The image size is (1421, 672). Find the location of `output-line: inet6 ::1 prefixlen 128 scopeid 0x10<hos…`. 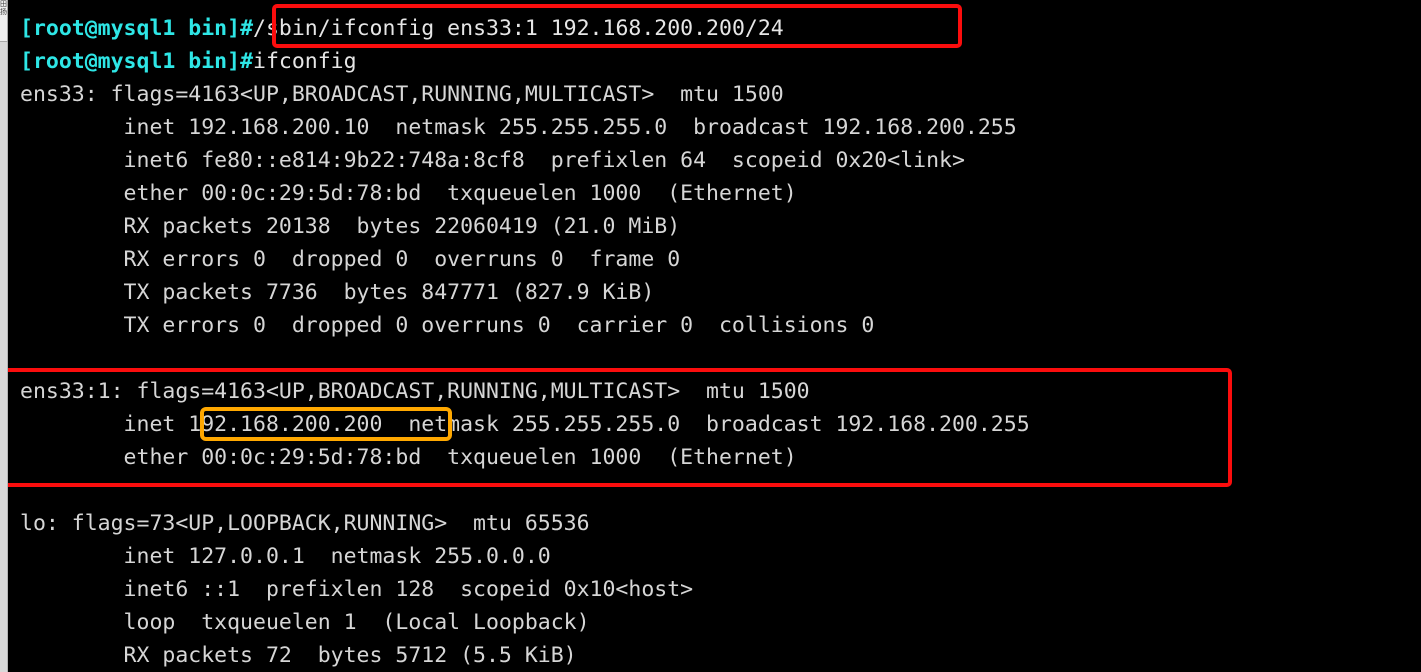

output-line: inet6 ::1 prefixlen 128 scopeid 0x10<hos… is located at coordinates (357, 589).